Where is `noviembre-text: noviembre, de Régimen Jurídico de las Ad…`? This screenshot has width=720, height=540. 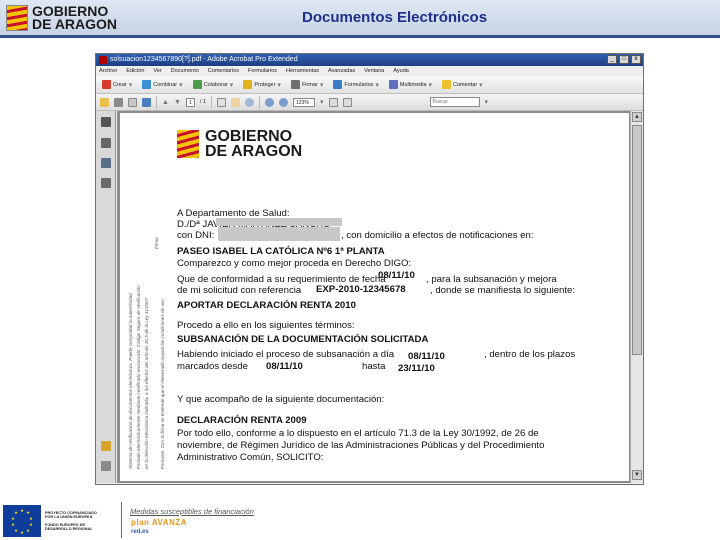
noviembre-text: noviembre, de Régimen Jurídico de las Ad… is located at coordinates (361, 445).